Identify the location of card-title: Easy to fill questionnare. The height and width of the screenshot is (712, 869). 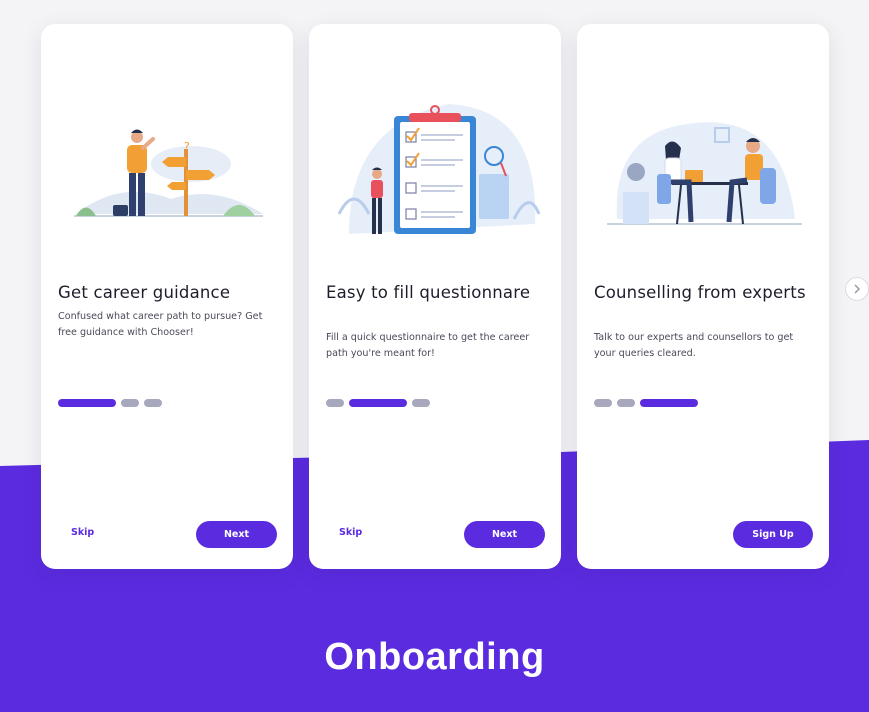
(428, 292).